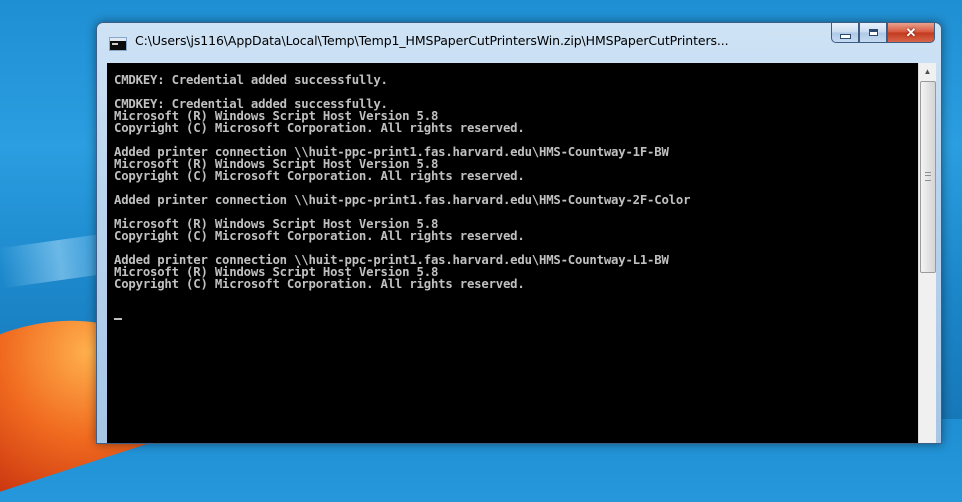 Image resolution: width=962 pixels, height=502 pixels. I want to click on minimize-icon, so click(845, 36).